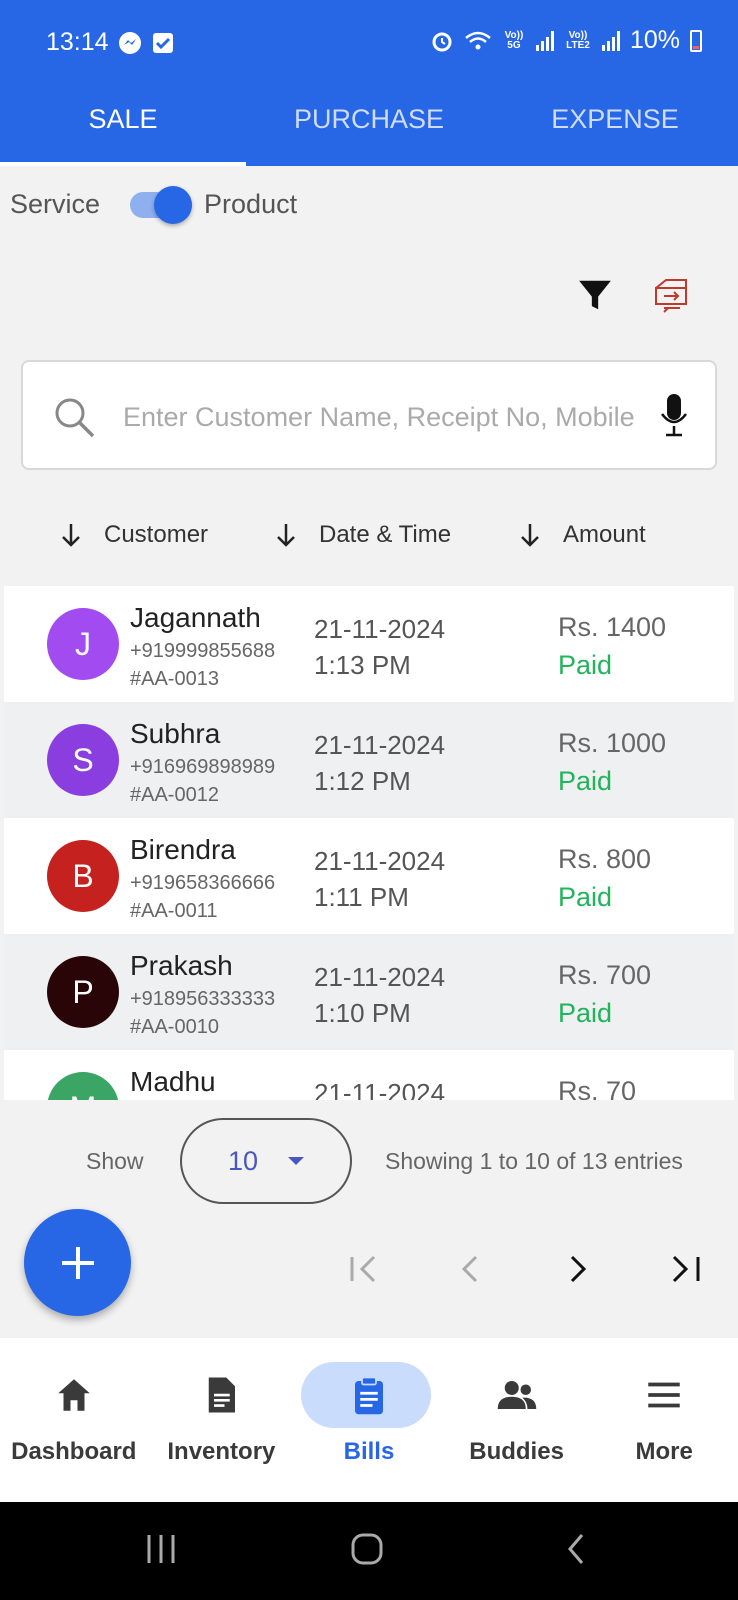  What do you see at coordinates (174, 1027) in the screenshot?
I see `receipt-number: #AA-0010` at bounding box center [174, 1027].